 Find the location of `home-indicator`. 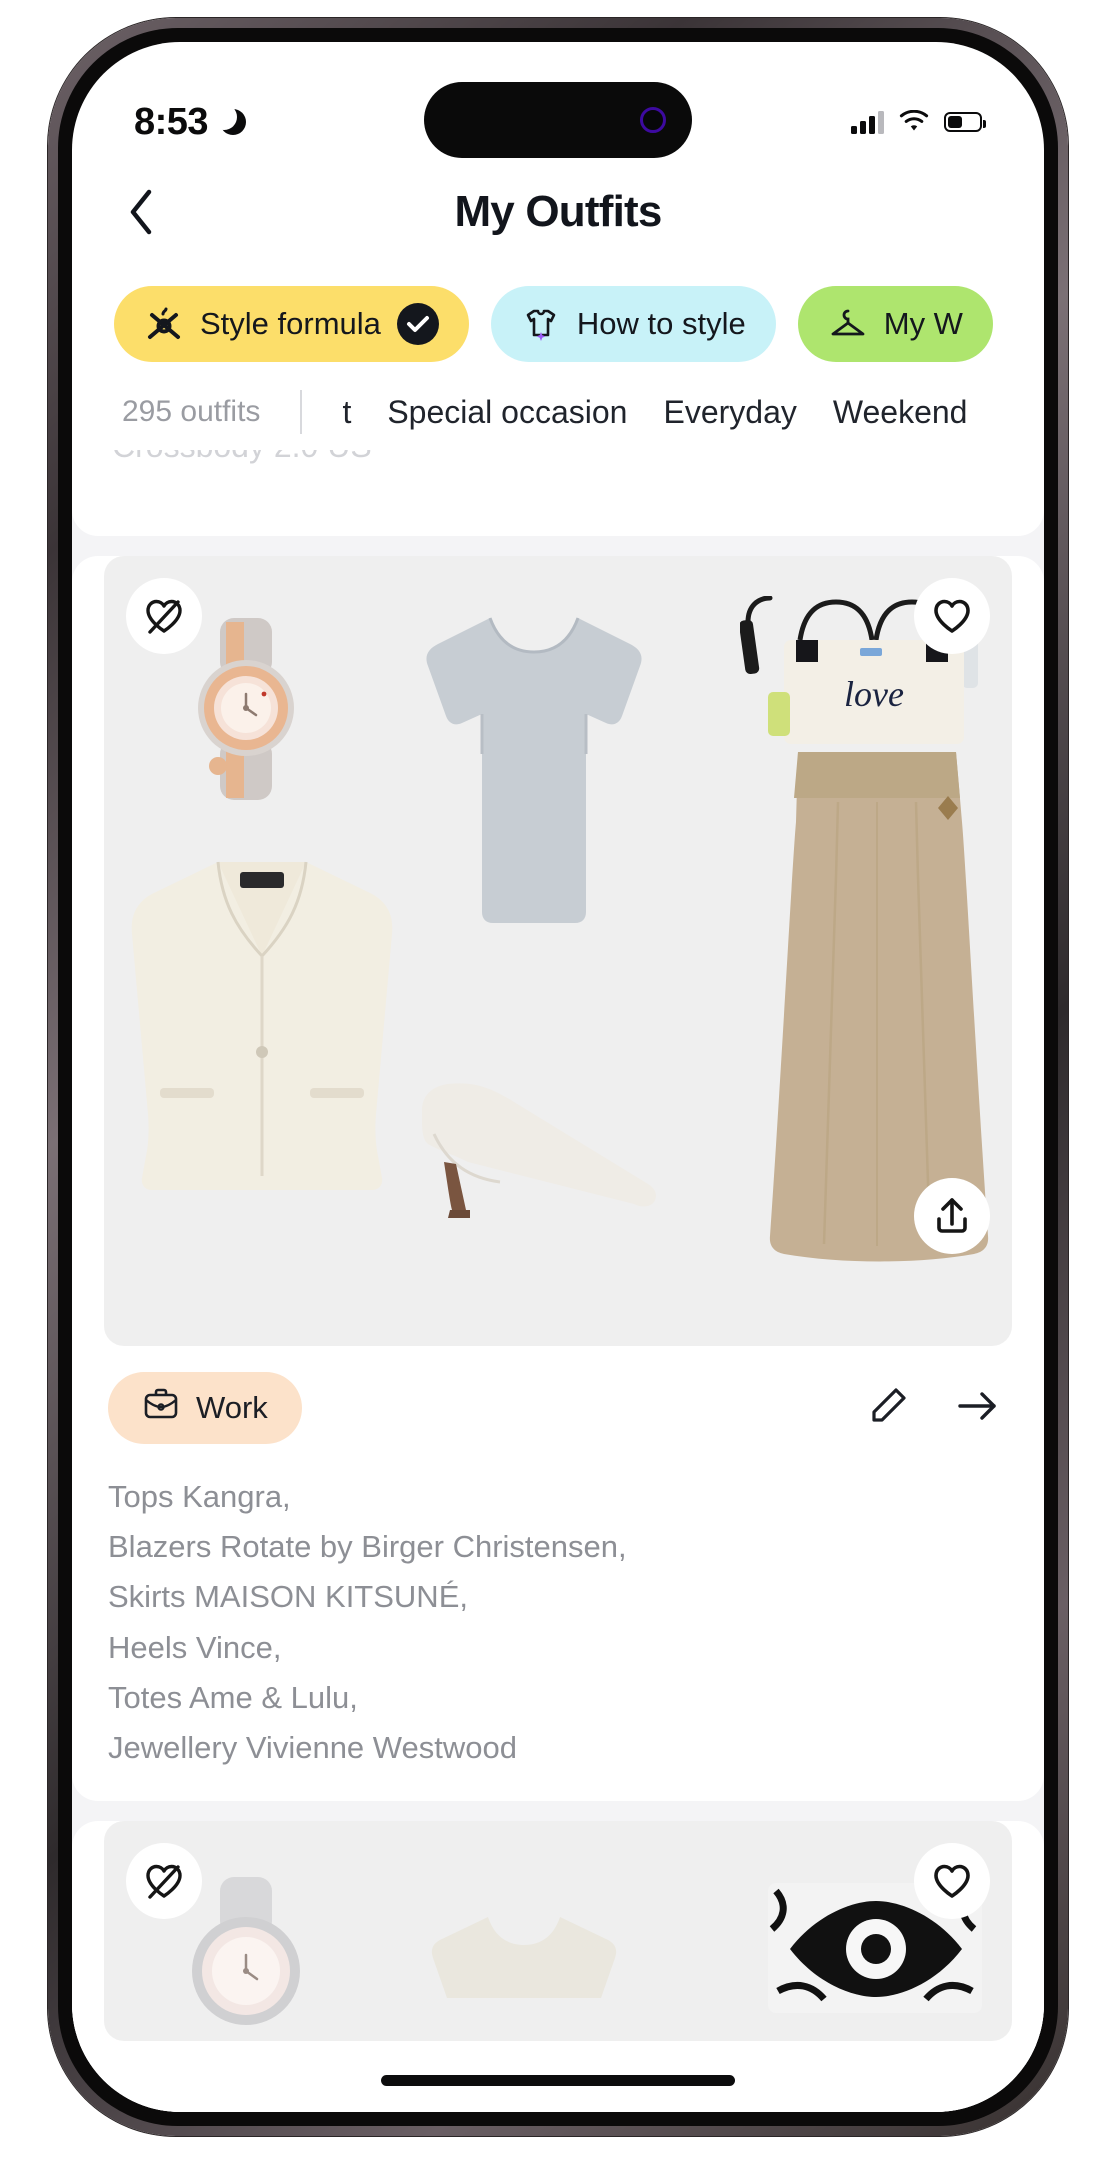

home-indicator is located at coordinates (558, 2080).